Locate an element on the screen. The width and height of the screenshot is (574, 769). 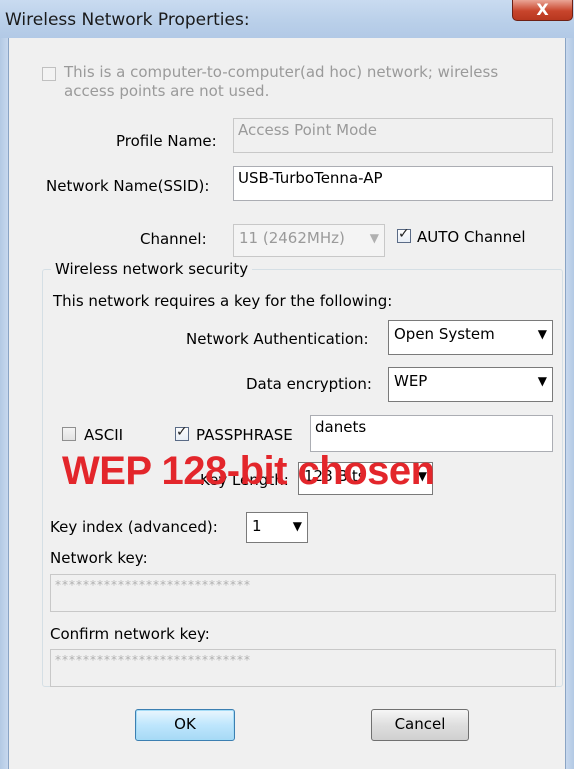
encryption-label: Data encryption: is located at coordinates (309, 384).